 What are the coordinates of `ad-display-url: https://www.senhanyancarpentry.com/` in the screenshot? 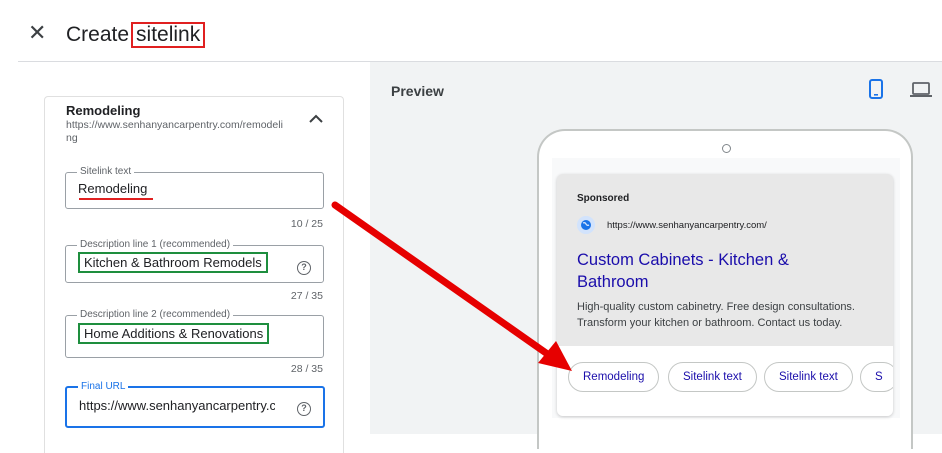 It's located at (687, 225).